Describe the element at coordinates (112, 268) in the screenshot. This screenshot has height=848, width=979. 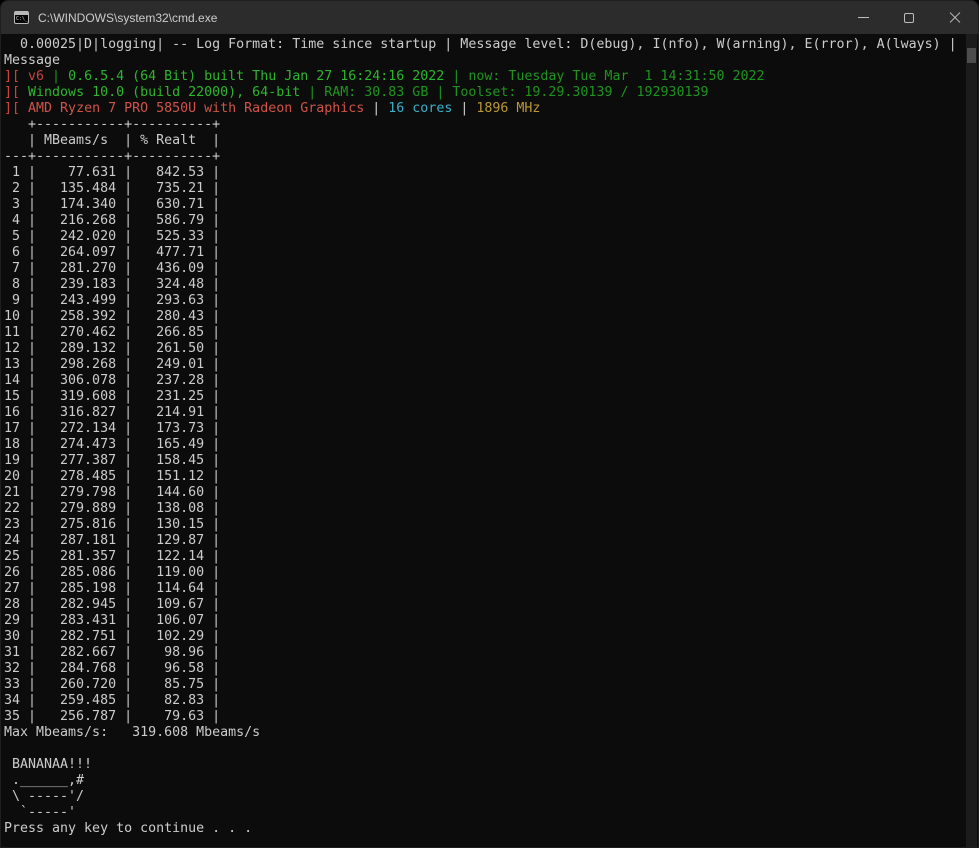
I see `table-row: 7 | 281.270 | 436.09 |` at that location.